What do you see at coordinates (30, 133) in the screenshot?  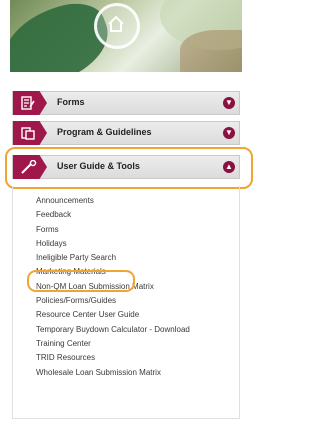 I see `document-folder-icon` at bounding box center [30, 133].